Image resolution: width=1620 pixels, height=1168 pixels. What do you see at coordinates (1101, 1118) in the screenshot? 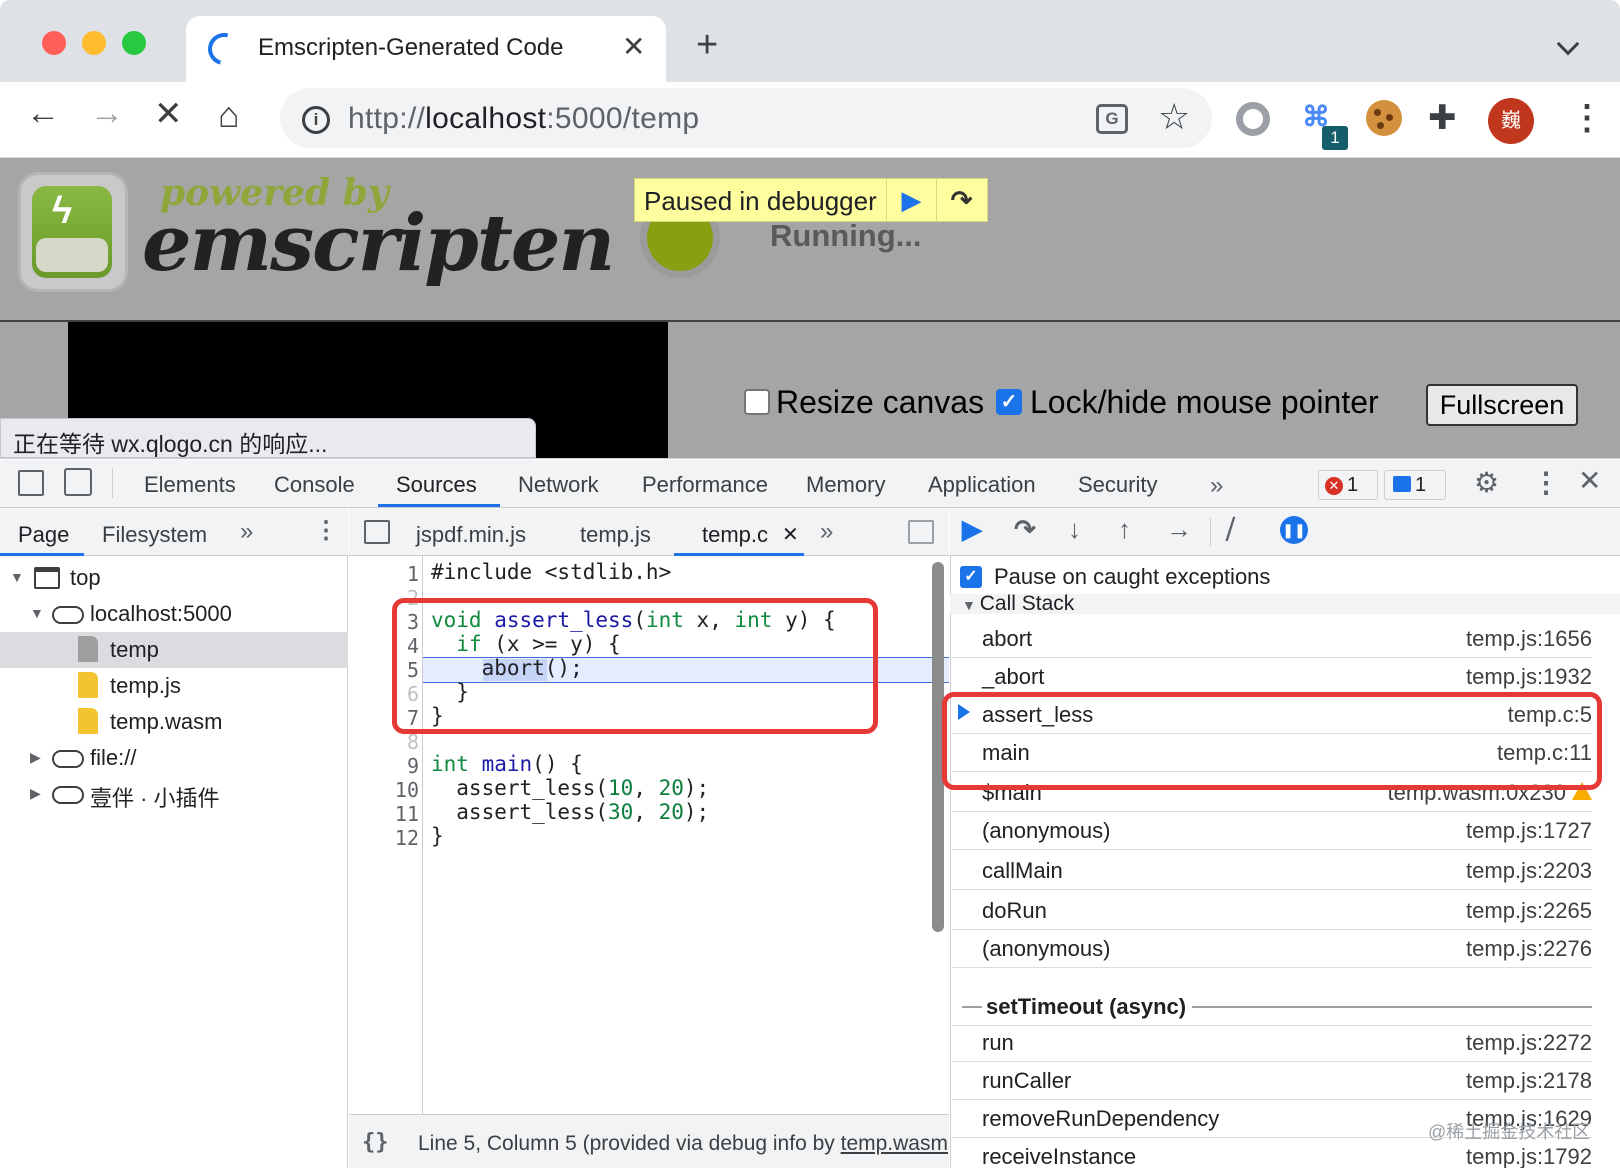
I see `frame-function-name: removeRunDependency` at bounding box center [1101, 1118].